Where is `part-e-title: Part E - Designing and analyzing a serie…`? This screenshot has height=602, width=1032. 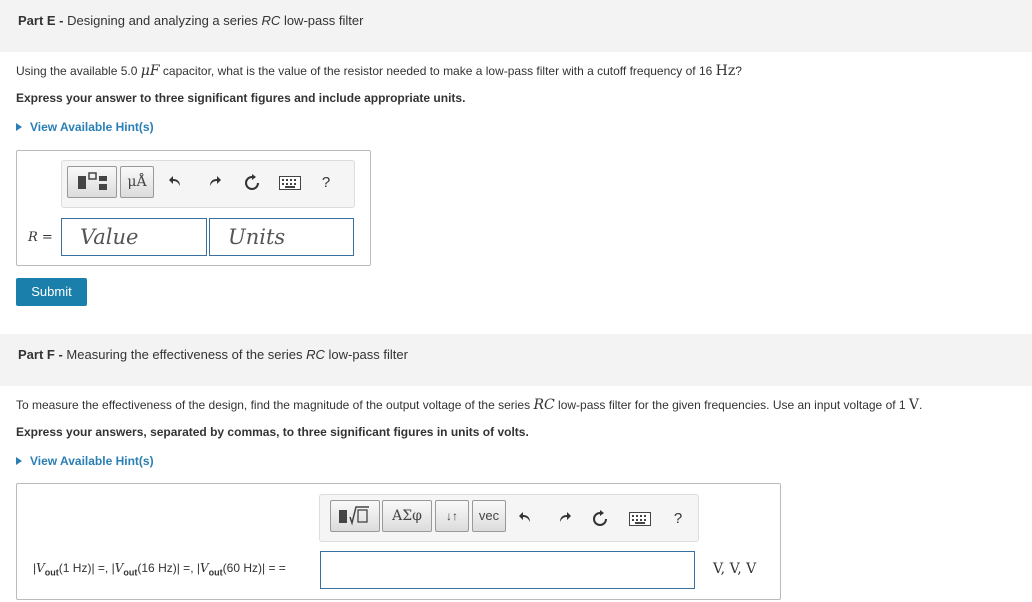
part-e-title: Part E - Designing and analyzing a serie… is located at coordinates (191, 20).